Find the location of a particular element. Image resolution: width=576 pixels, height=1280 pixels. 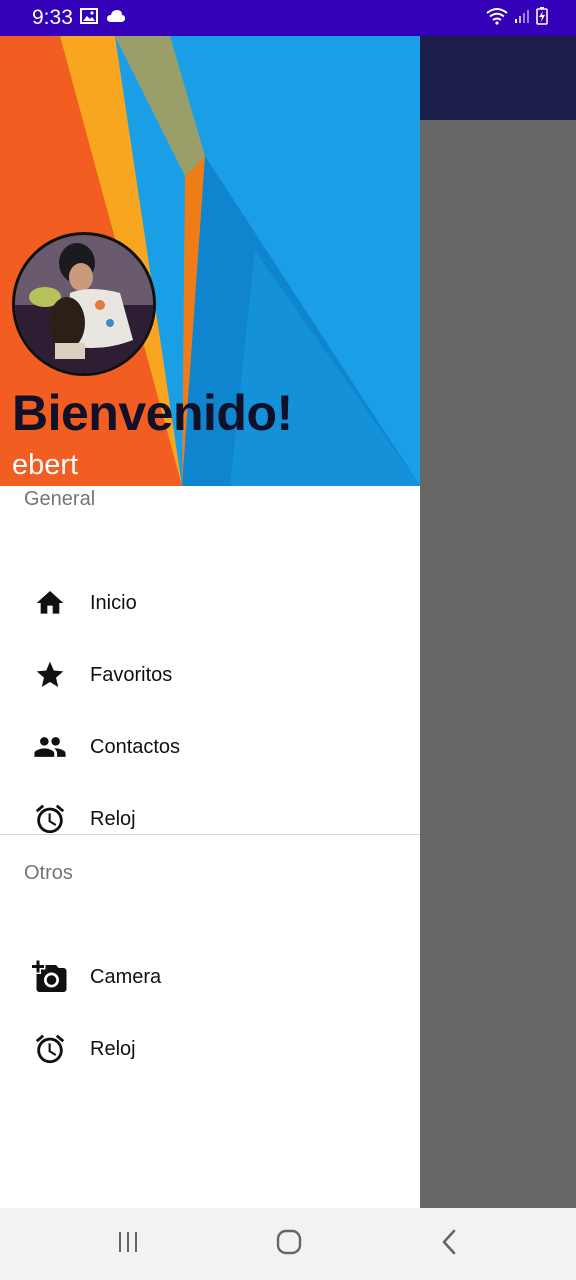

battery-icon is located at coordinates (542, 18).